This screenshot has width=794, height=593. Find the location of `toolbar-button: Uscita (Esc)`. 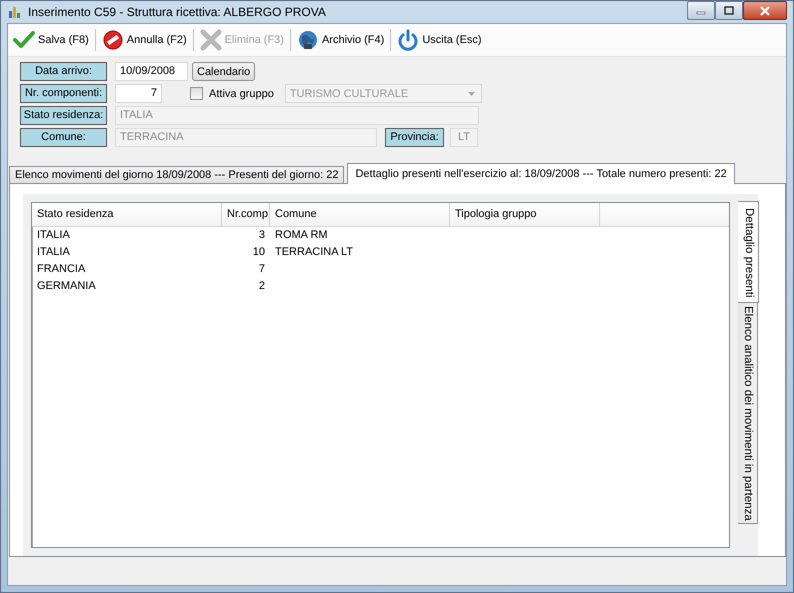

toolbar-button: Uscita (Esc) is located at coordinates (439, 40).